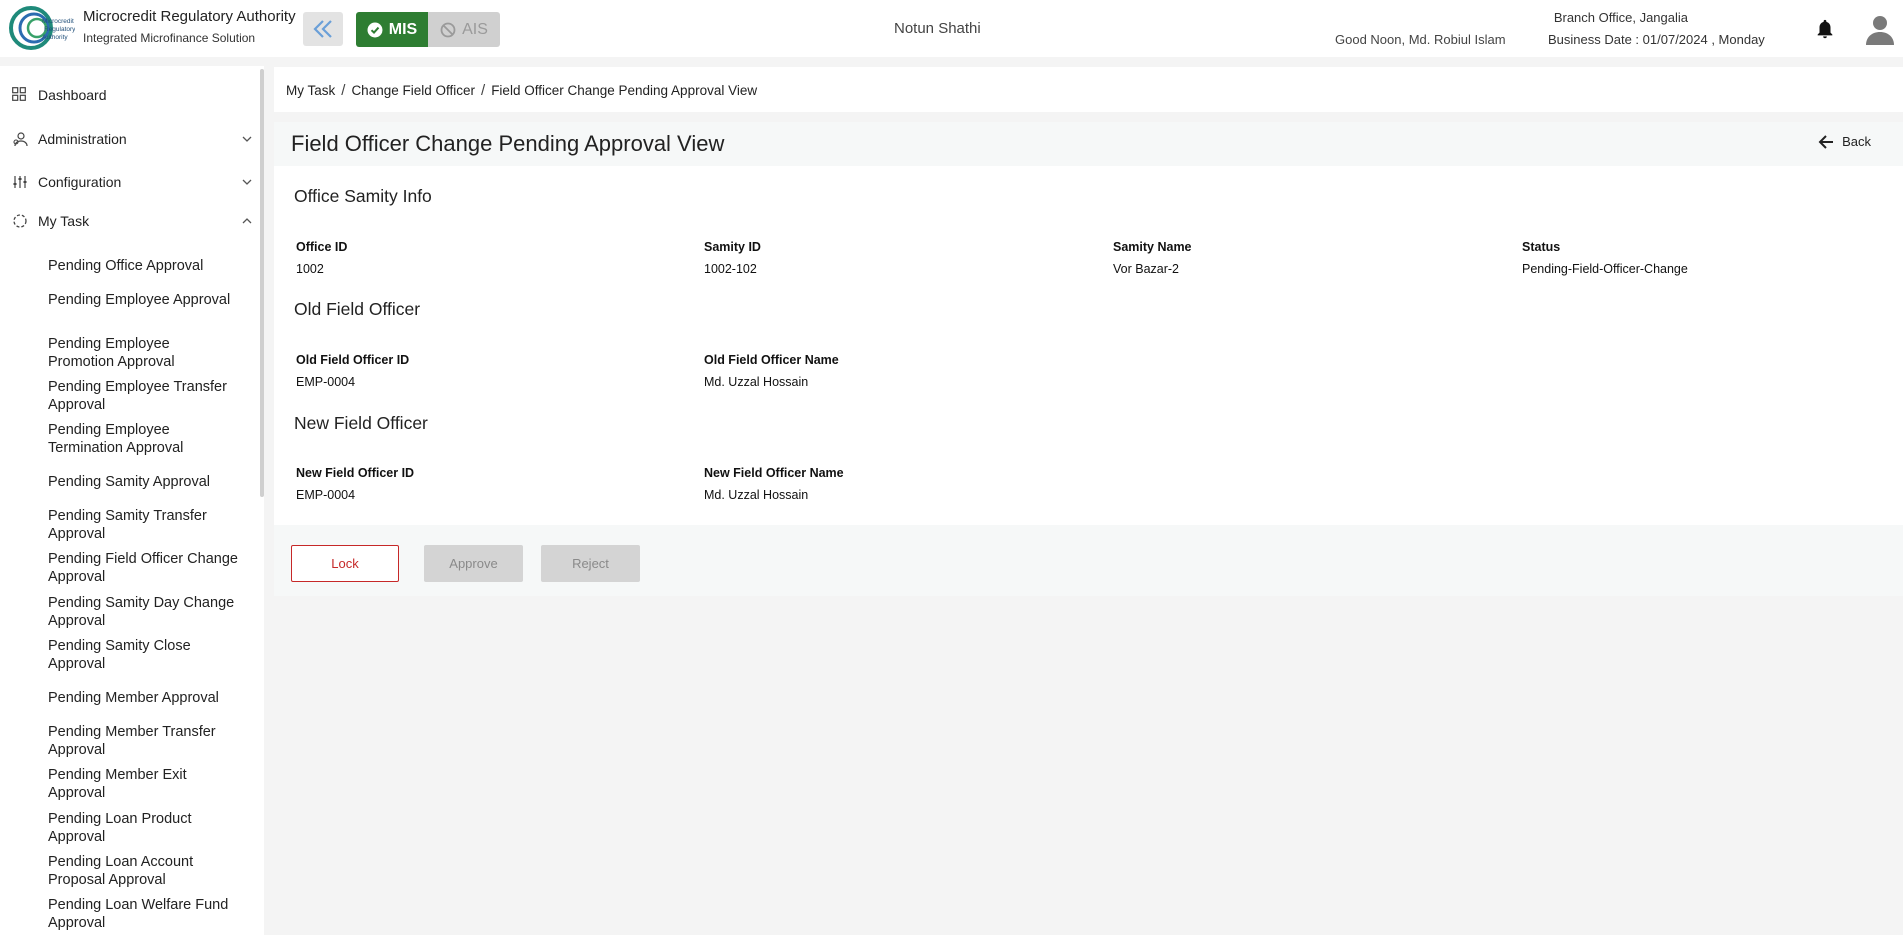 The height and width of the screenshot is (935, 1903). Describe the element at coordinates (473, 563) in the screenshot. I see `approve-button: Approve` at that location.